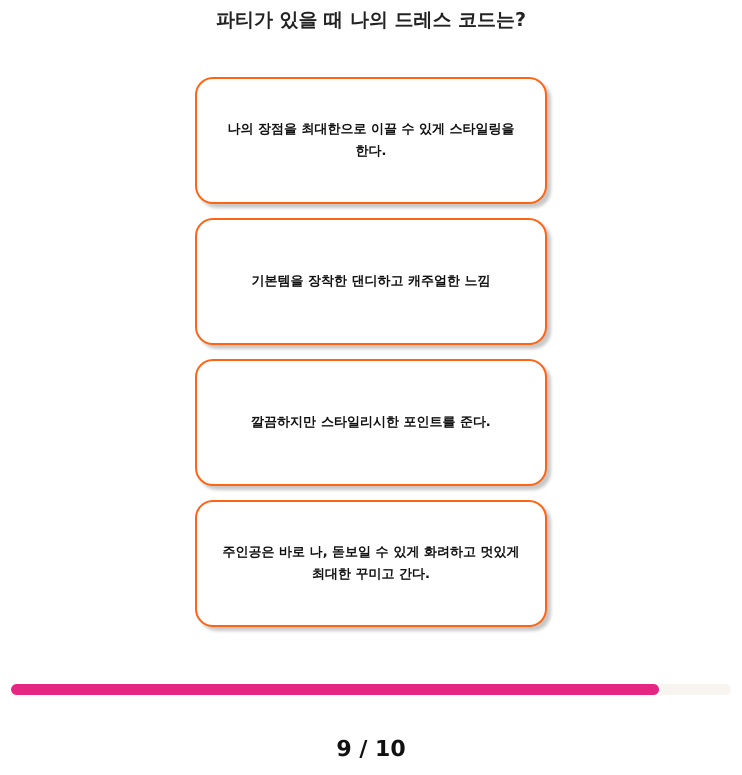  Describe the element at coordinates (371, 20) in the screenshot. I see `question-title: 파티가 있을 때 나의 드레스 코드는?` at that location.